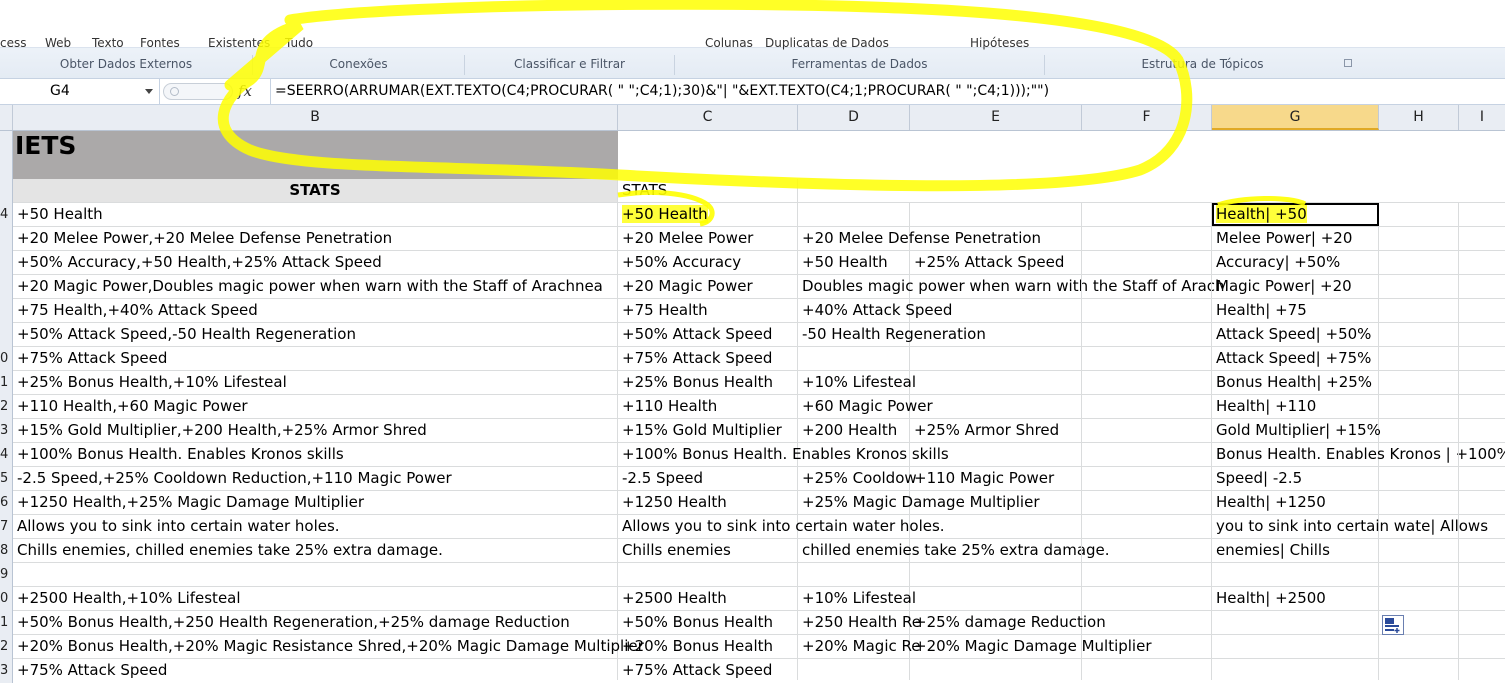 The image size is (1505, 683). I want to click on header-cell-b: STATS, so click(315, 190).